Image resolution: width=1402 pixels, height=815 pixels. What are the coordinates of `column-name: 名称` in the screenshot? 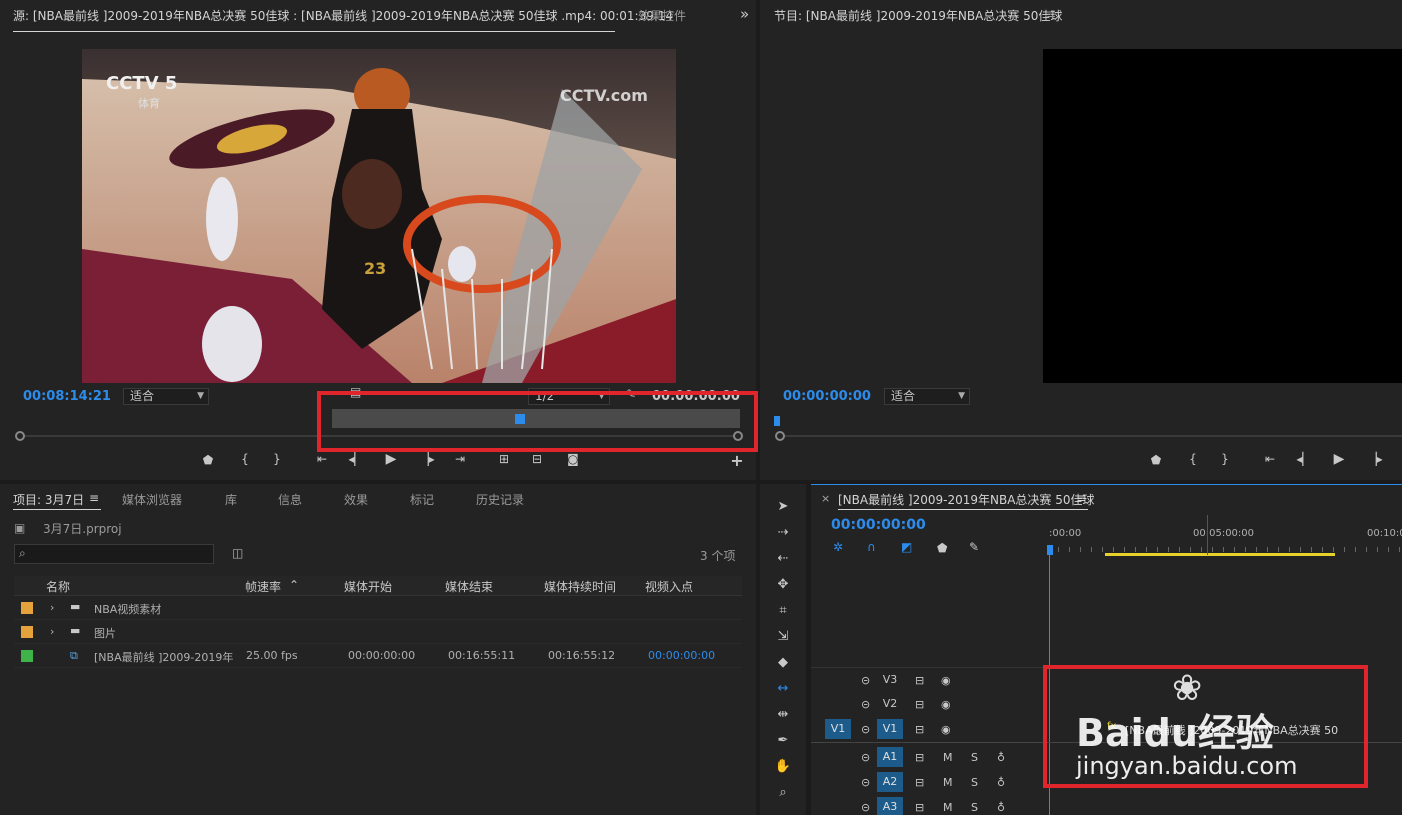 It's located at (58, 587).